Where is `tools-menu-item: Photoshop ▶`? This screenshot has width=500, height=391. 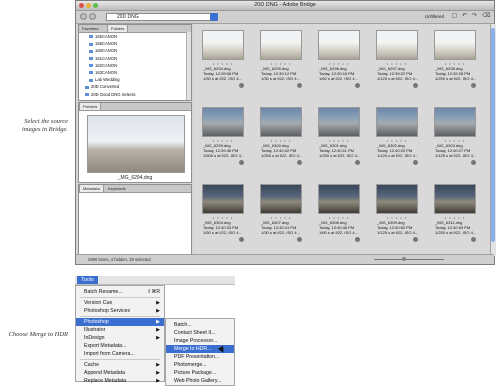
tools-menu-item: Photoshop ▶ is located at coordinates (120, 322).